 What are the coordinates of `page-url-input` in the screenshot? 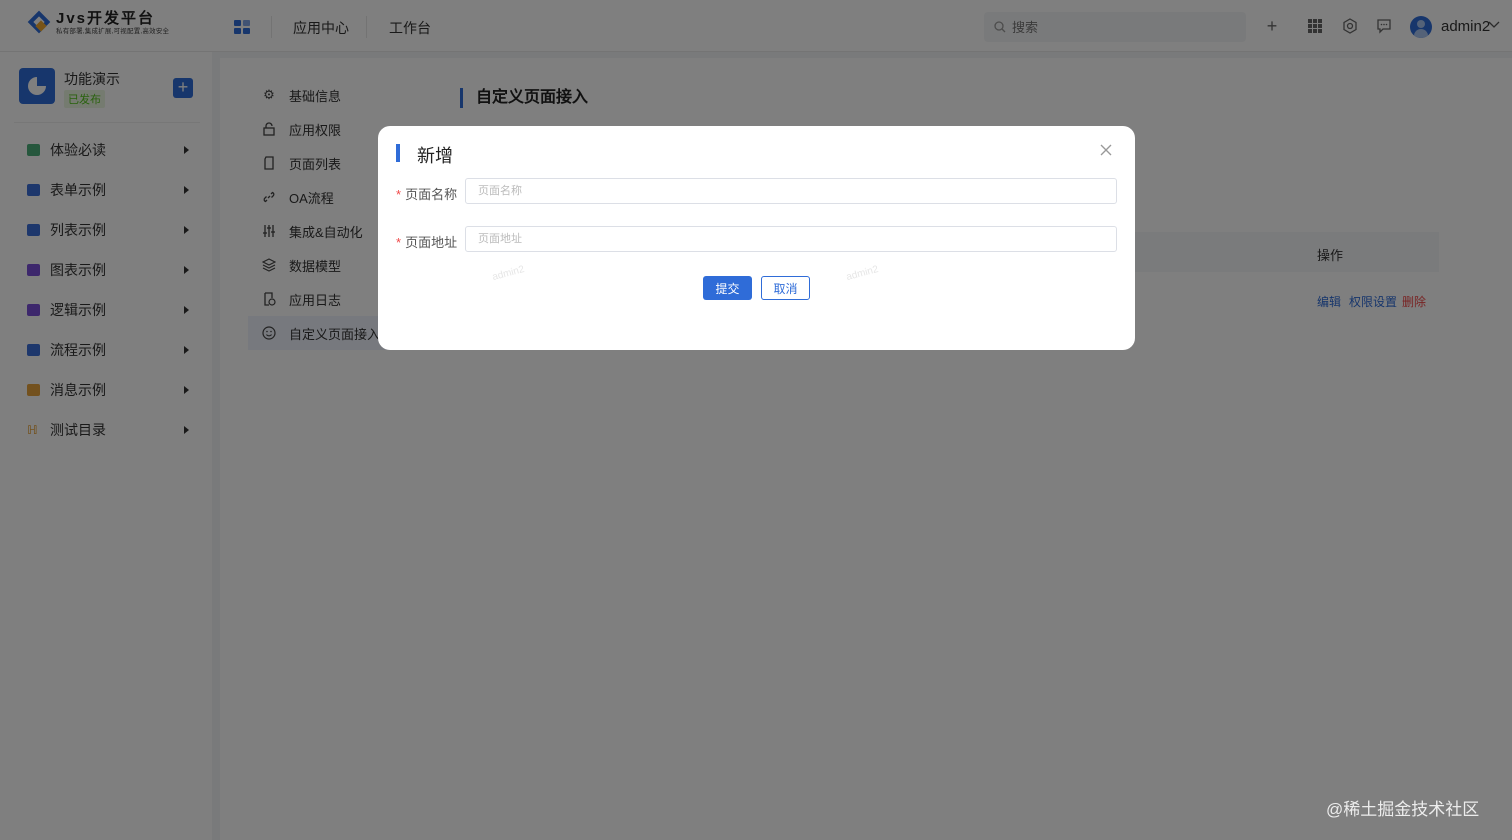 It's located at (791, 239).